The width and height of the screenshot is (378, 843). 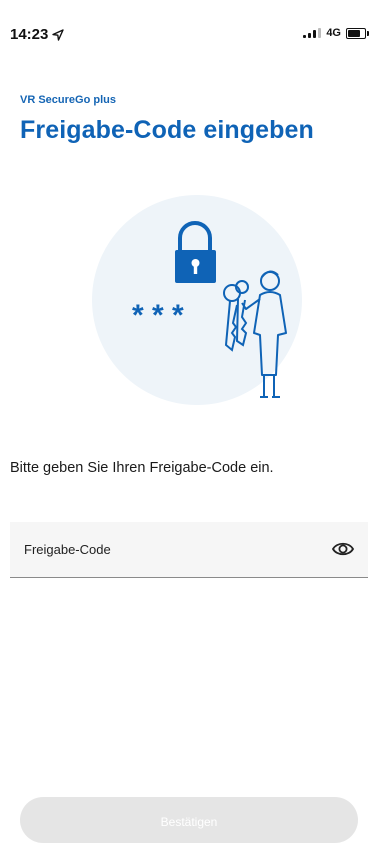 I want to click on status-time: 14:23, so click(x=29, y=34).